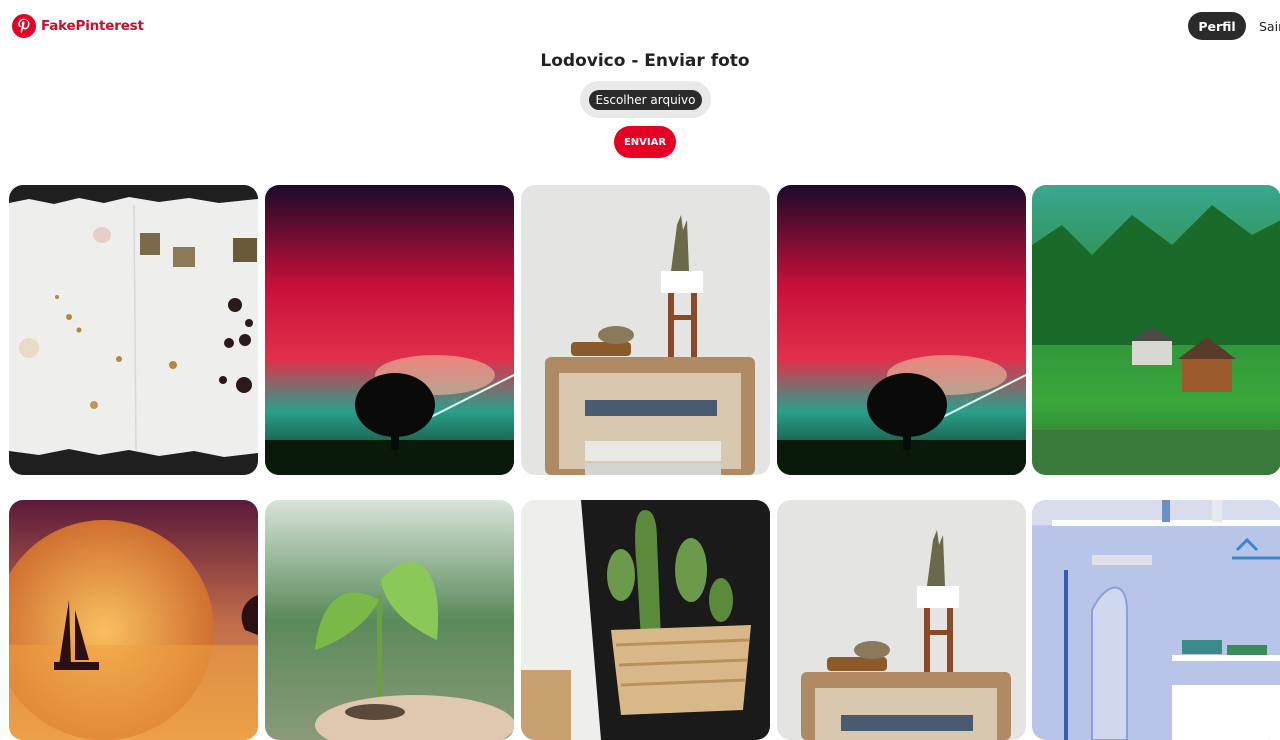 The width and height of the screenshot is (1280, 740). Describe the element at coordinates (1156, 330) in the screenshot. I see `photo-forest-lake-houses` at that location.